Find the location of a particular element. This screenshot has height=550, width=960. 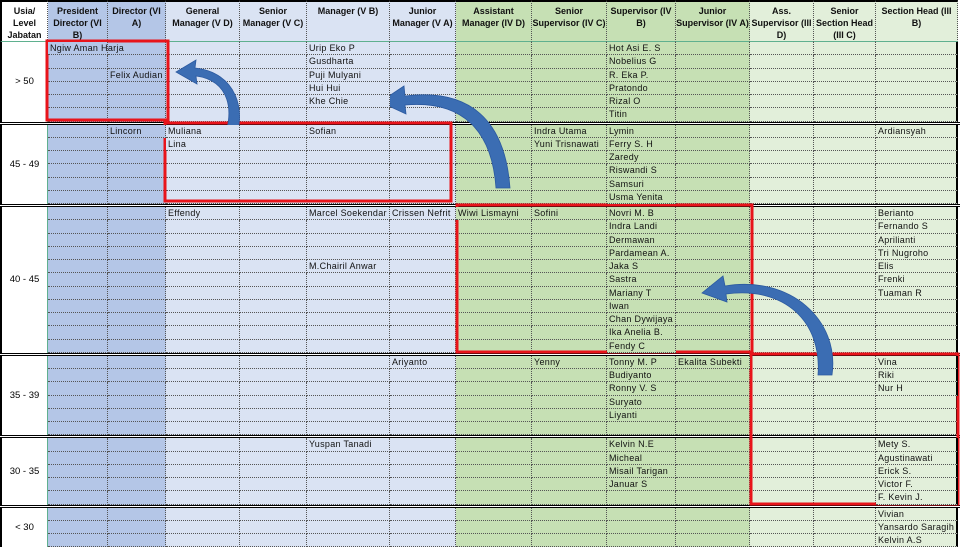

employee-cell: Aprilianti is located at coordinates (917, 240).